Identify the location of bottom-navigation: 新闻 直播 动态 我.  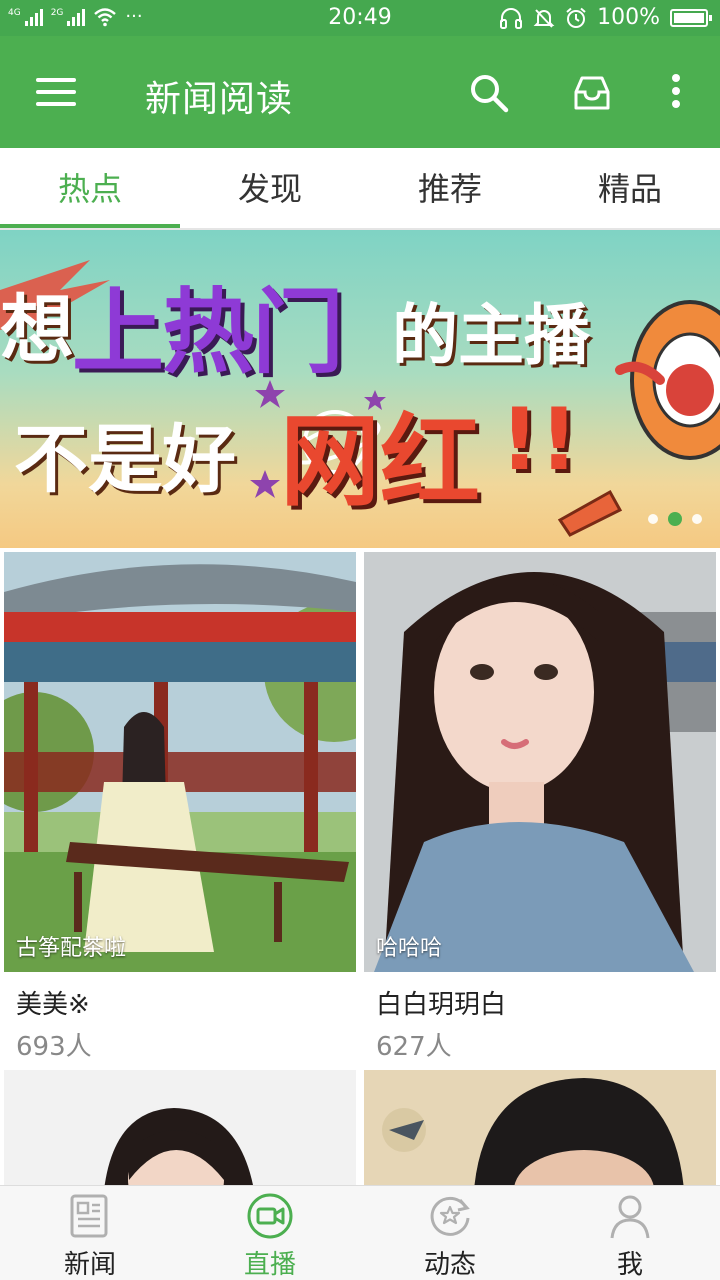
(360, 1232).